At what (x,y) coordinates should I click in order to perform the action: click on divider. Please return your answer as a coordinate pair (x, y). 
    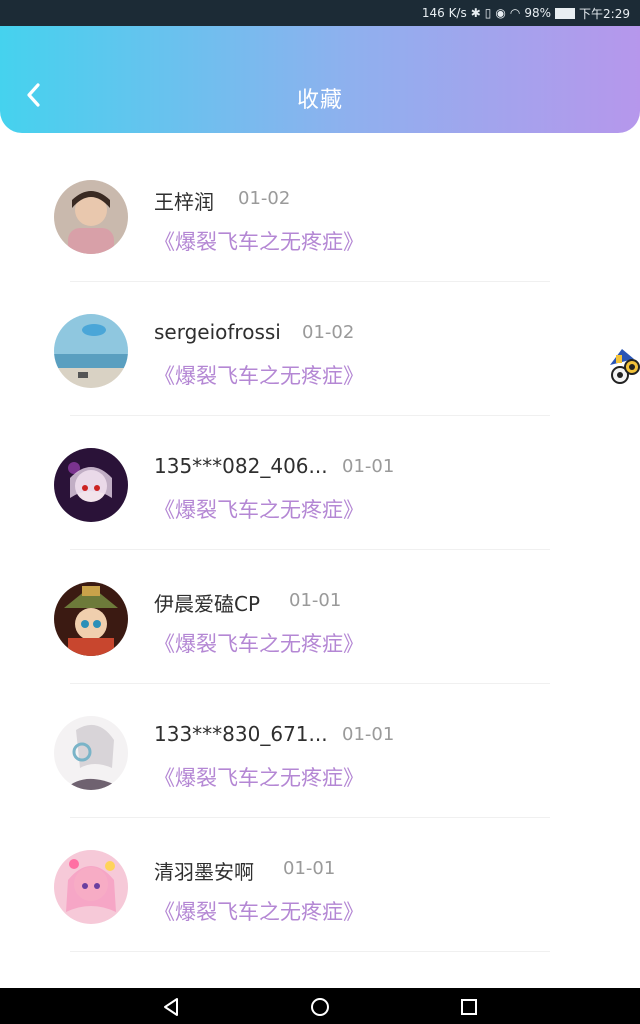
    Looking at the image, I should click on (310, 951).